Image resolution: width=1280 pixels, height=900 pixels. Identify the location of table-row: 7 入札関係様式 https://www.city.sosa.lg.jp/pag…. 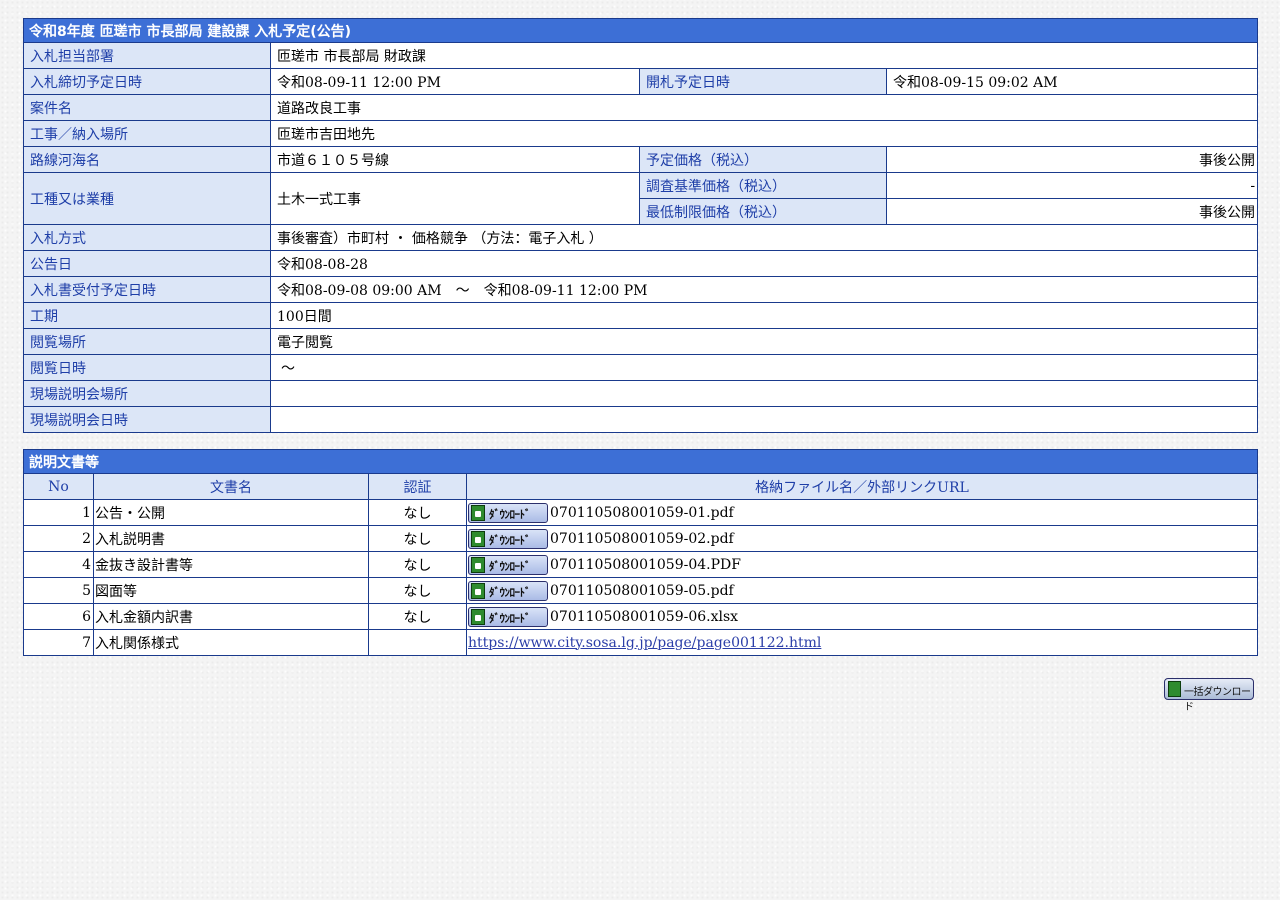
(640, 642).